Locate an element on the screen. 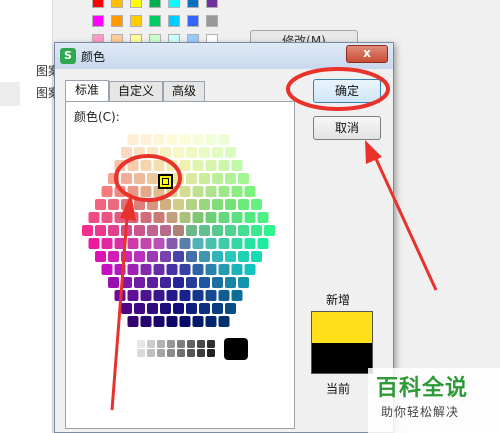 The image size is (500, 433). dialog-titlebar: S 颜色 x is located at coordinates (224, 56).